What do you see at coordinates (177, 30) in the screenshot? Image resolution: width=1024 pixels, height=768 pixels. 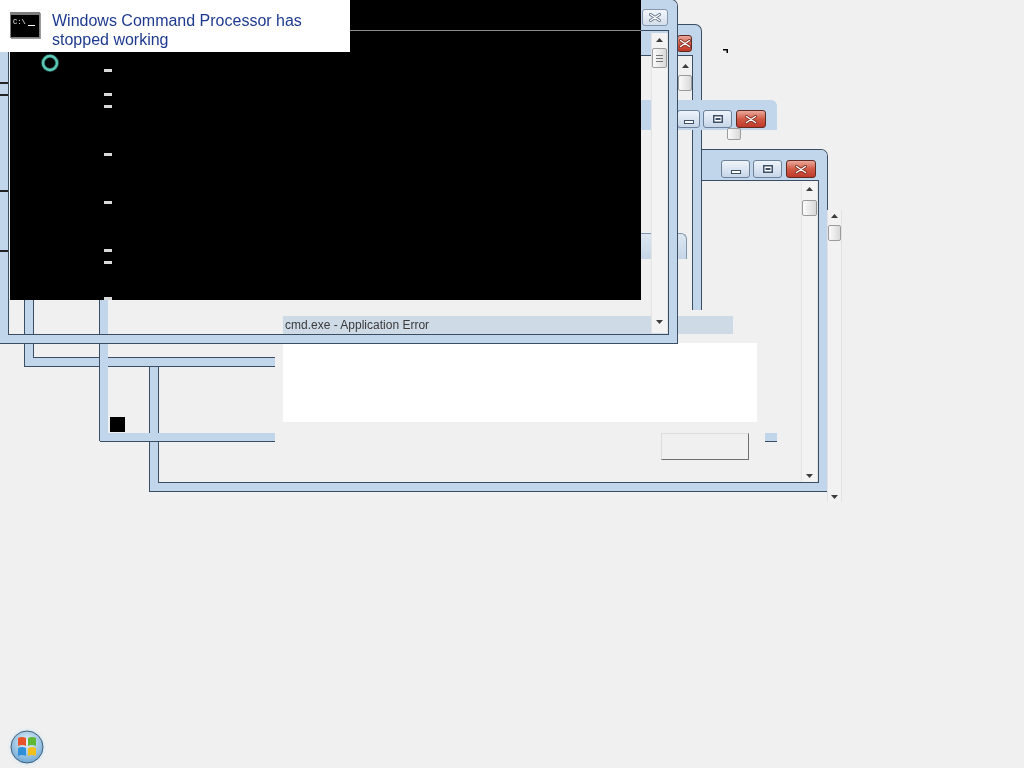 I see `notification-title: Windows Command Processor has stopped working` at bounding box center [177, 30].